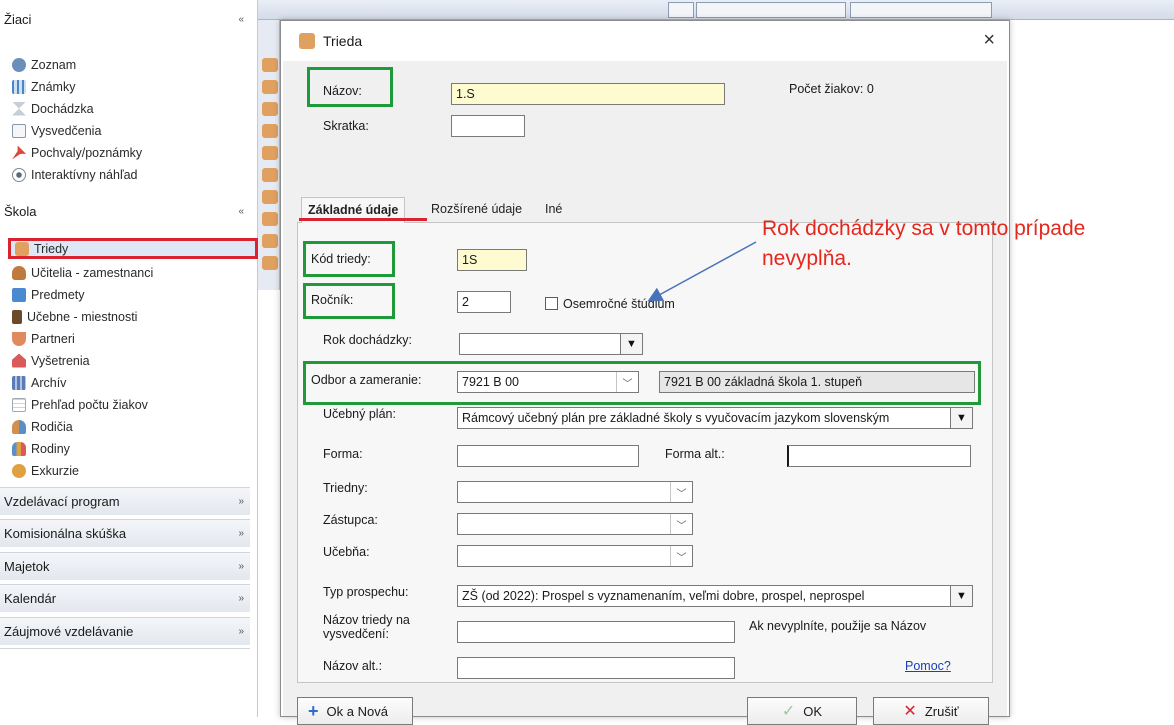 The image size is (1174, 725). What do you see at coordinates (356, 634) in the screenshot?
I see `nazov-vysvedcenie-label-2: vysvedčení:` at bounding box center [356, 634].